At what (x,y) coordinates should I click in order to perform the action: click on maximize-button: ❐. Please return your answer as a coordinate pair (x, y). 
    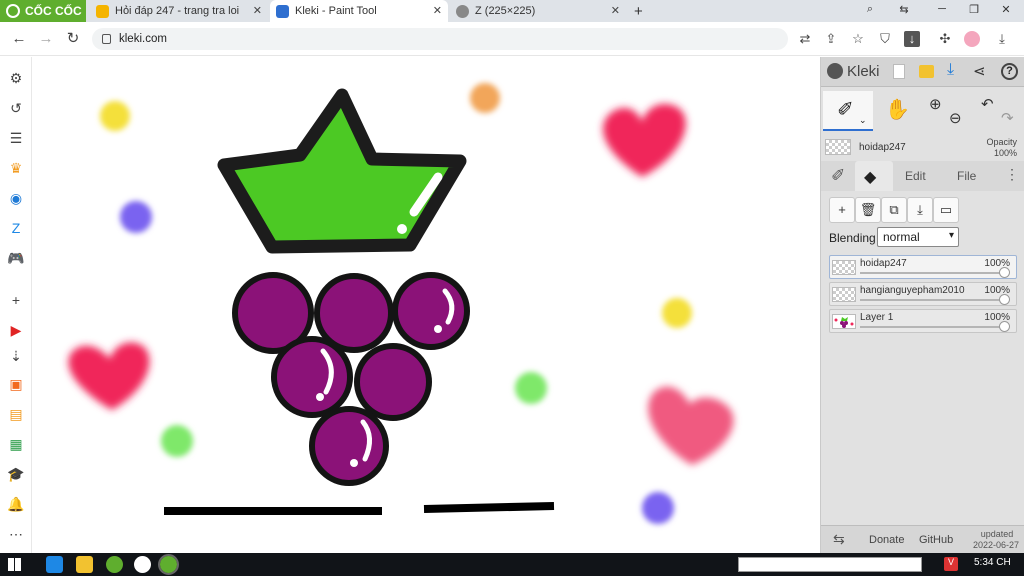
    Looking at the image, I should click on (974, 11).